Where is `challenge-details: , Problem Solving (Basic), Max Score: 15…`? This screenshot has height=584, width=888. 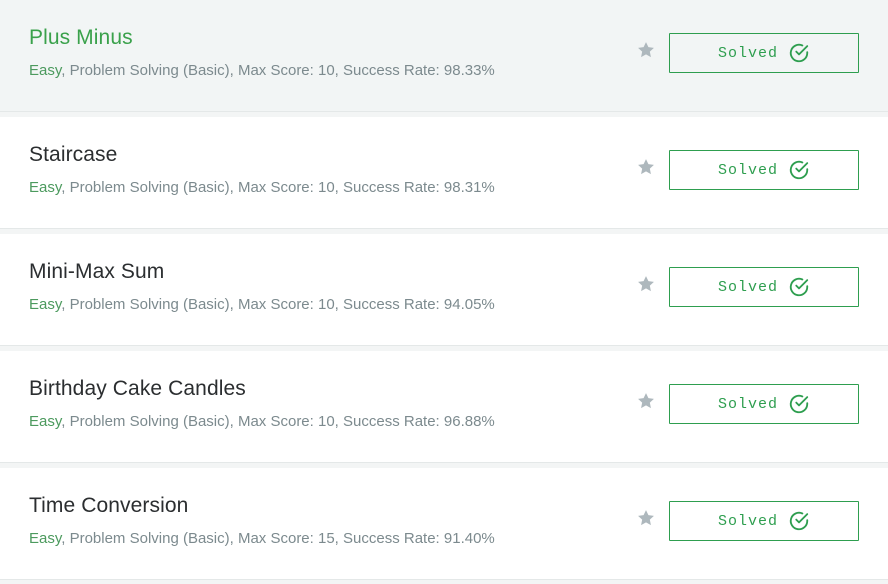 challenge-details: , Problem Solving (Basic), Max Score: 15… is located at coordinates (278, 538).